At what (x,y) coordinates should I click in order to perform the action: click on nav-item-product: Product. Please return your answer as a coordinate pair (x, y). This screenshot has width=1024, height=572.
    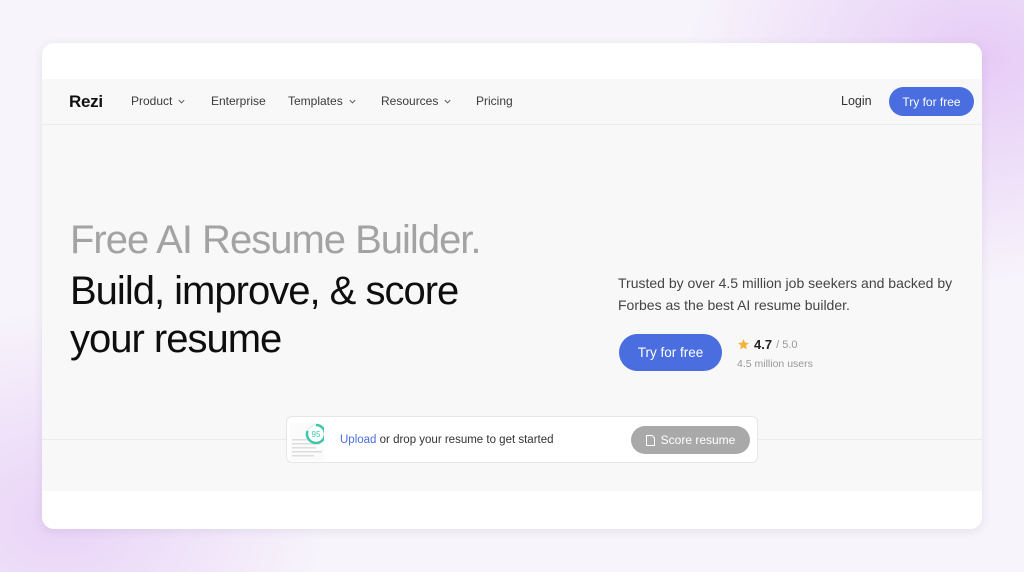
    Looking at the image, I should click on (158, 101).